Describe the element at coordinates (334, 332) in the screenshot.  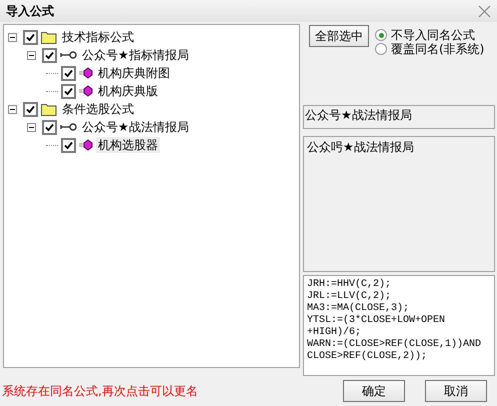
I see `code-line: +HIGH)/6;` at that location.